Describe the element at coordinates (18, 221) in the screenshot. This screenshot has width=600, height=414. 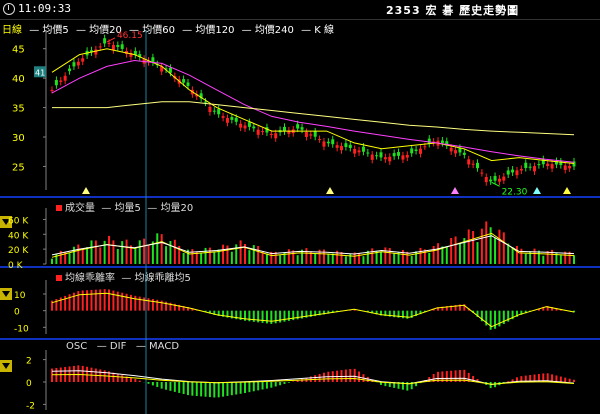
I see `y-tick-label: 60 K` at that location.